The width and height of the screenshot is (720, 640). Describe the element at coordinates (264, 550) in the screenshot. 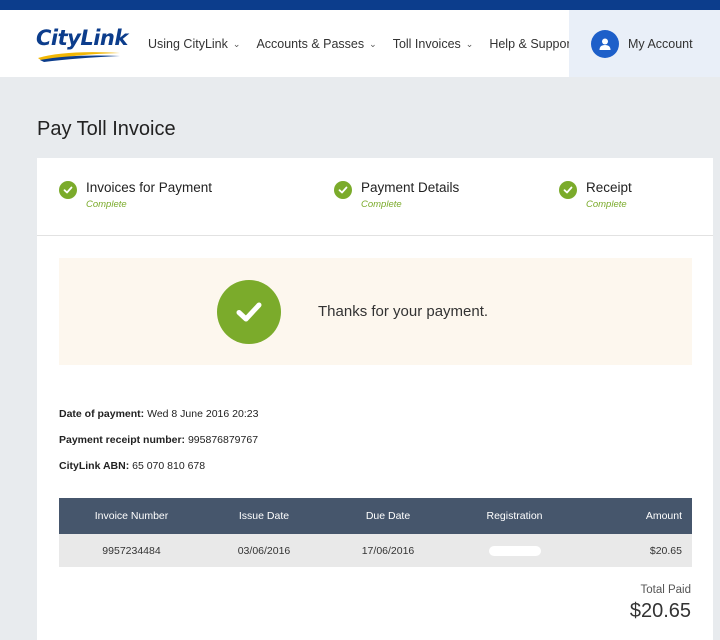

I see `issue-date-cell: 03/06/2016` at that location.